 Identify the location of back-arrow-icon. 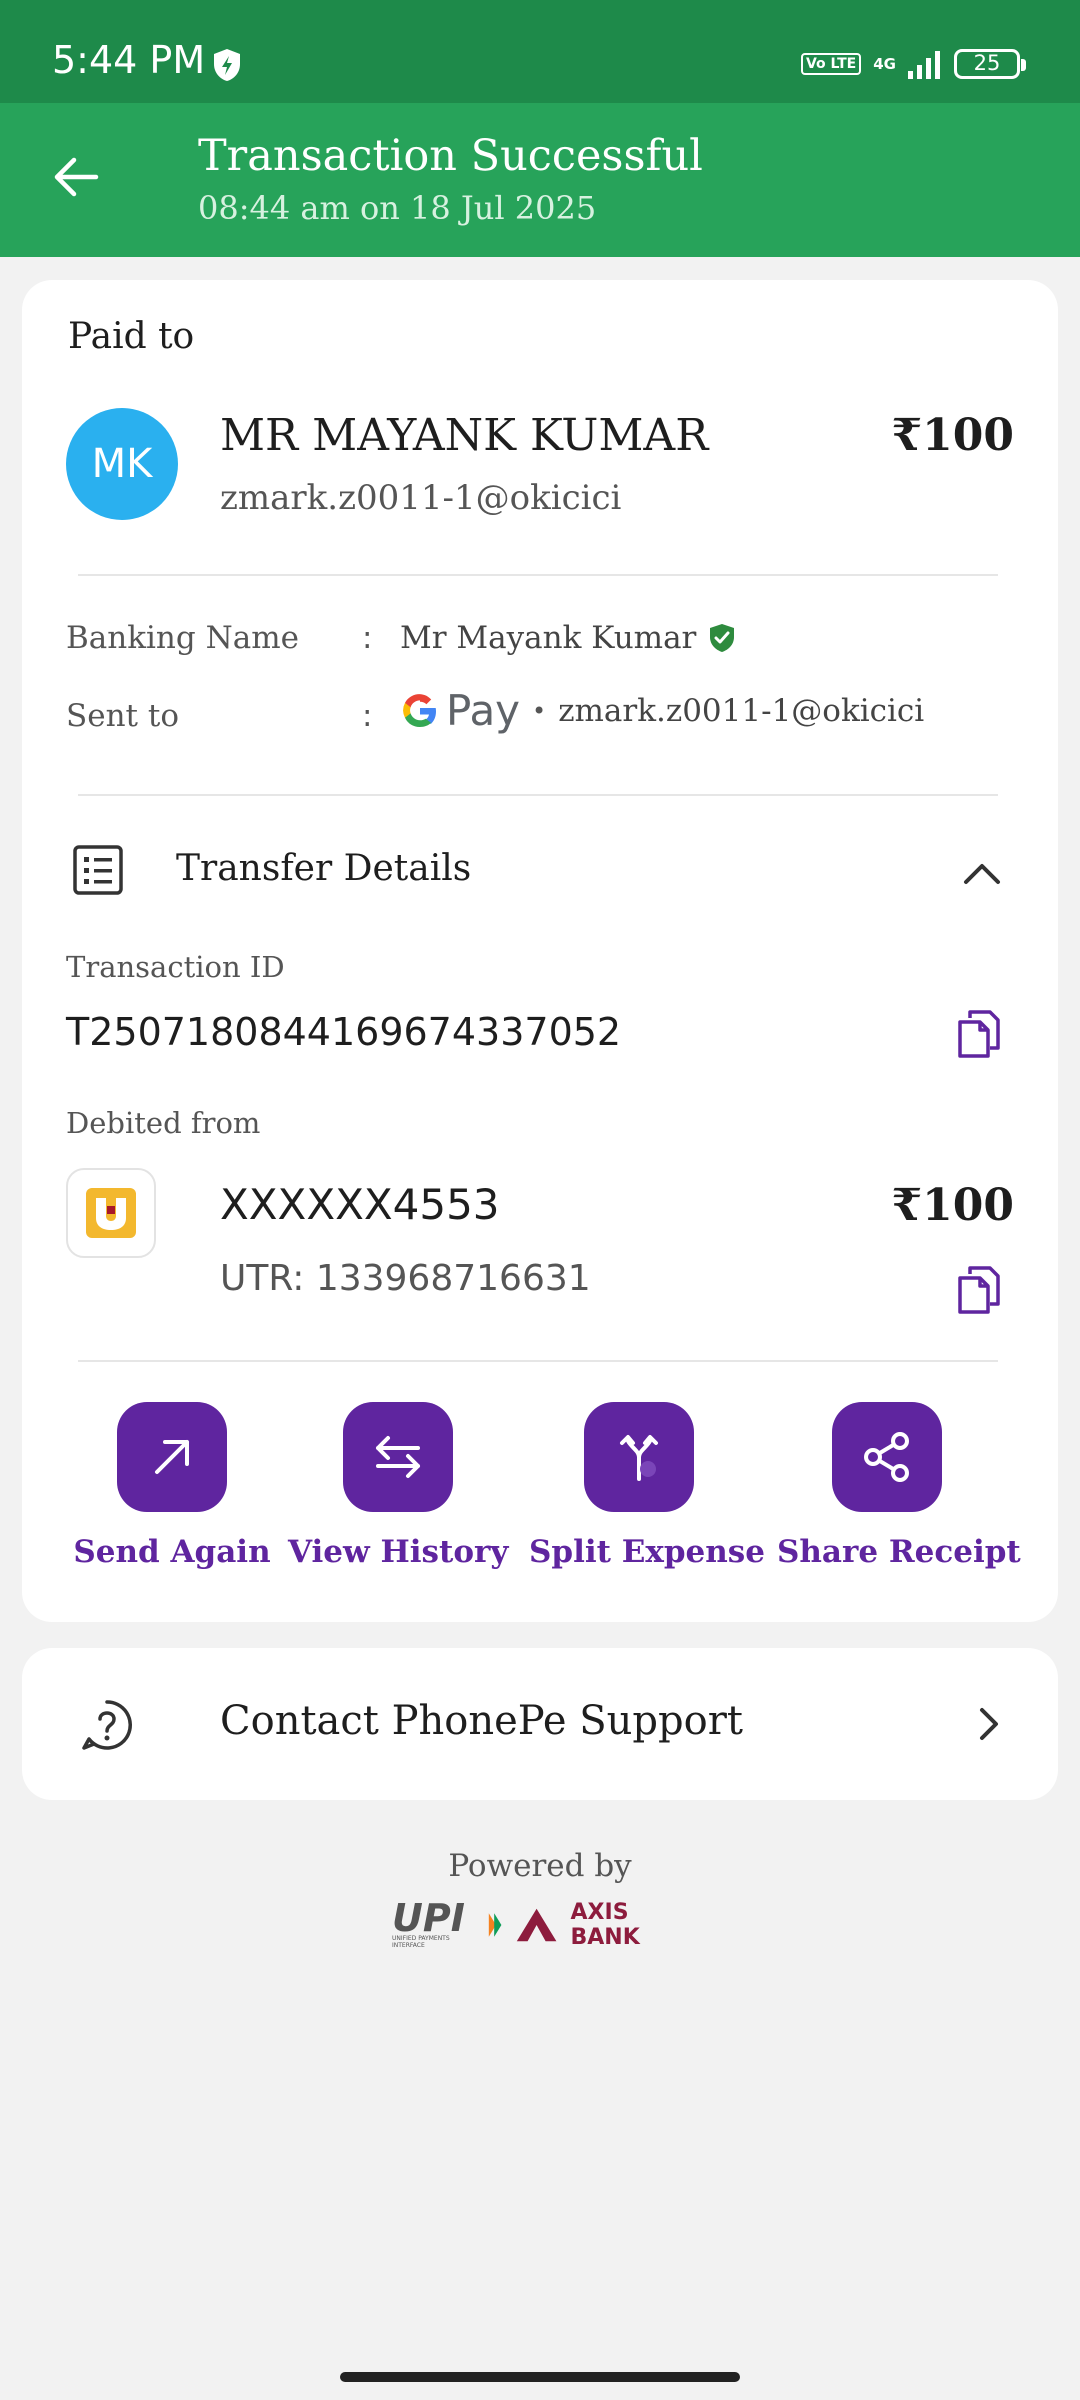
(76, 177).